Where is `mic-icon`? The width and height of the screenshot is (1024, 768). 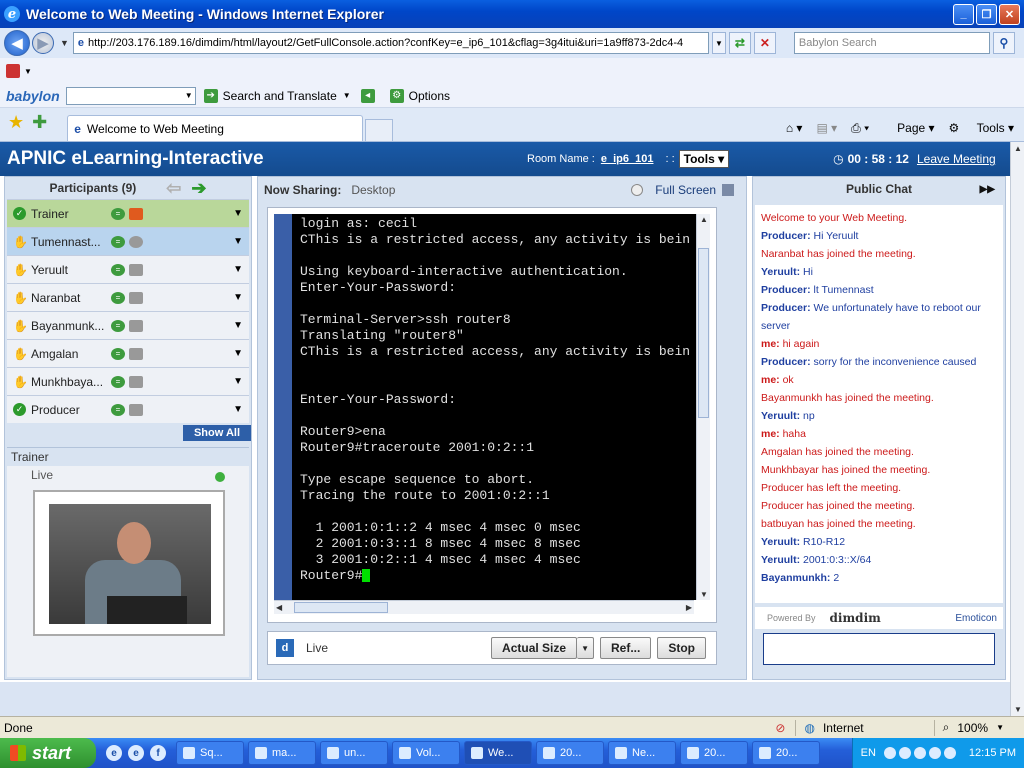
mic-icon is located at coordinates (136, 241).